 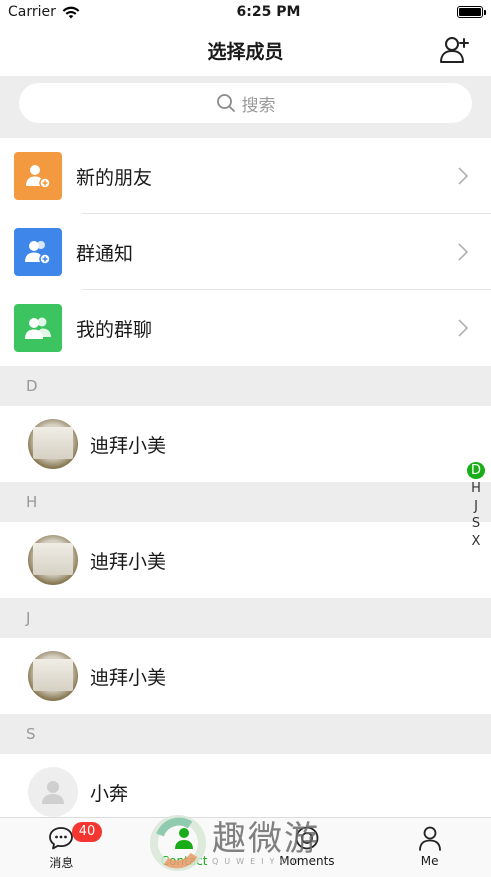 I want to click on section-header-j: J, so click(x=245, y=618).